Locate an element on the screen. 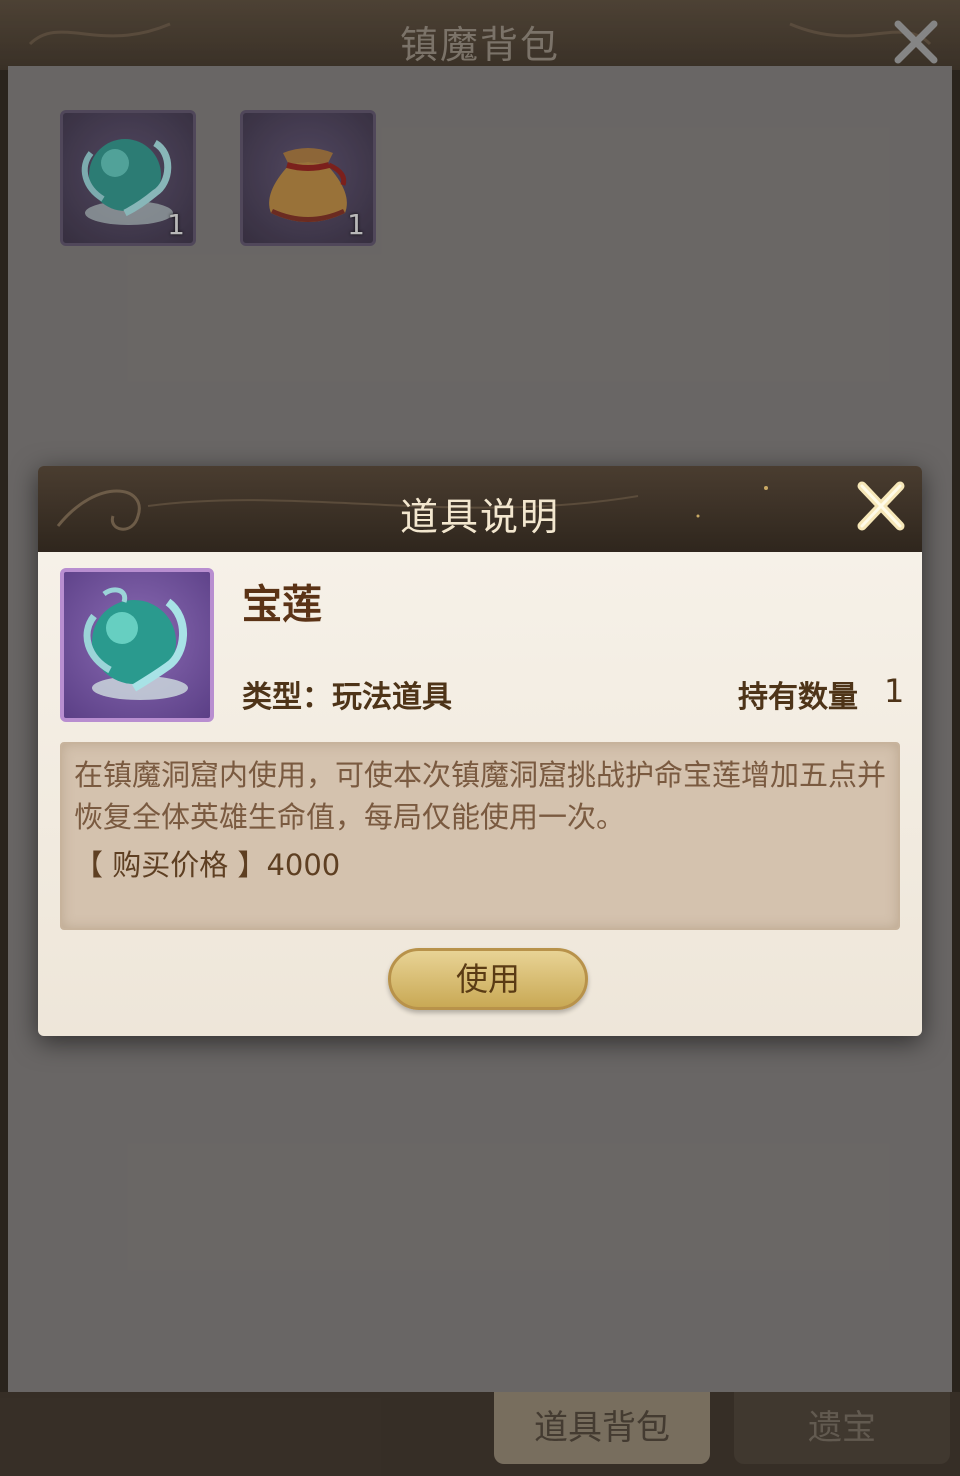 Image resolution: width=960 pixels, height=1476 pixels. owned-quantity-label: 持有数量 is located at coordinates (798, 697).